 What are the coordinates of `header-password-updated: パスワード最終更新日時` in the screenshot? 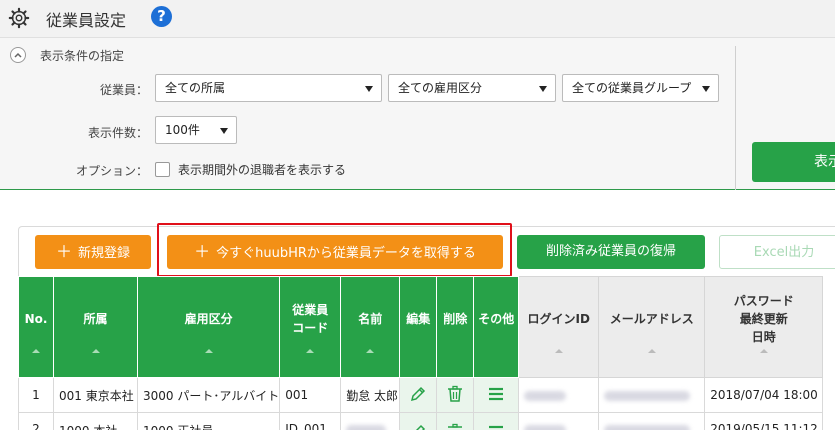 It's located at (764, 327).